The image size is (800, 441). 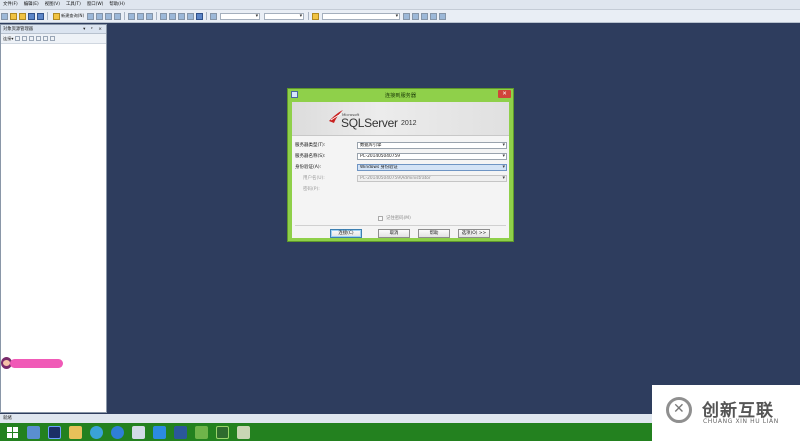 What do you see at coordinates (91, 16) in the screenshot?
I see `database-engine-query-icon` at bounding box center [91, 16].